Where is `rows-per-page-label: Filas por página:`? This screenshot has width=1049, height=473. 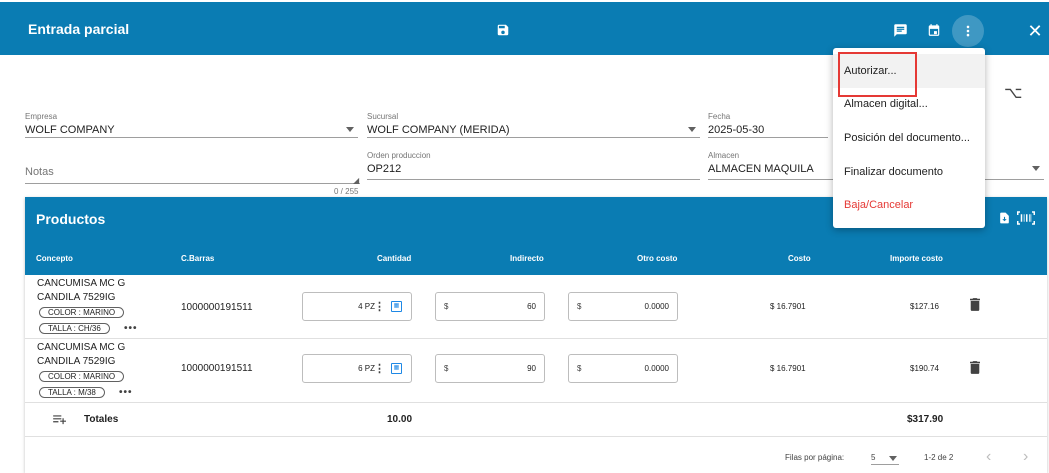
rows-per-page-label: Filas por página: is located at coordinates (815, 457).